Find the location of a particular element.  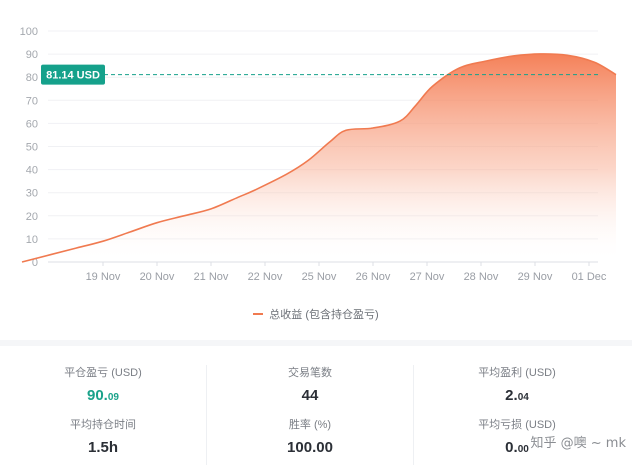

stats-column-1: 平仓盈亏 (USD) 90.09 平均持仓时间 1.5h is located at coordinates (103, 415).